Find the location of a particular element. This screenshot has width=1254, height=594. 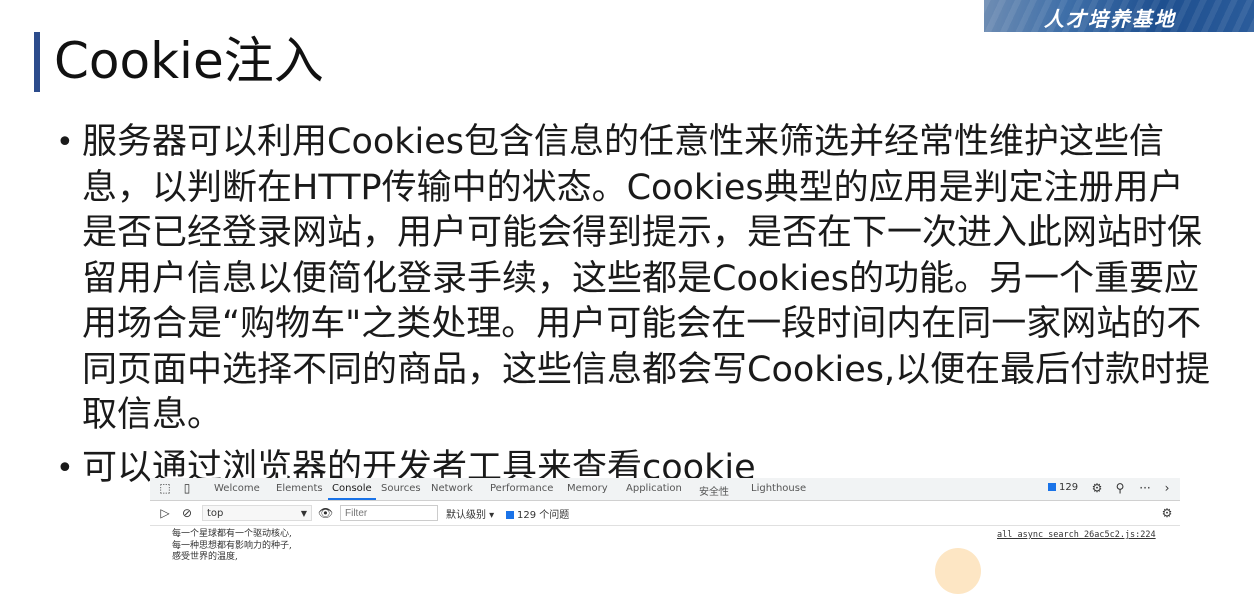

tab-console: Console is located at coordinates (352, 491).